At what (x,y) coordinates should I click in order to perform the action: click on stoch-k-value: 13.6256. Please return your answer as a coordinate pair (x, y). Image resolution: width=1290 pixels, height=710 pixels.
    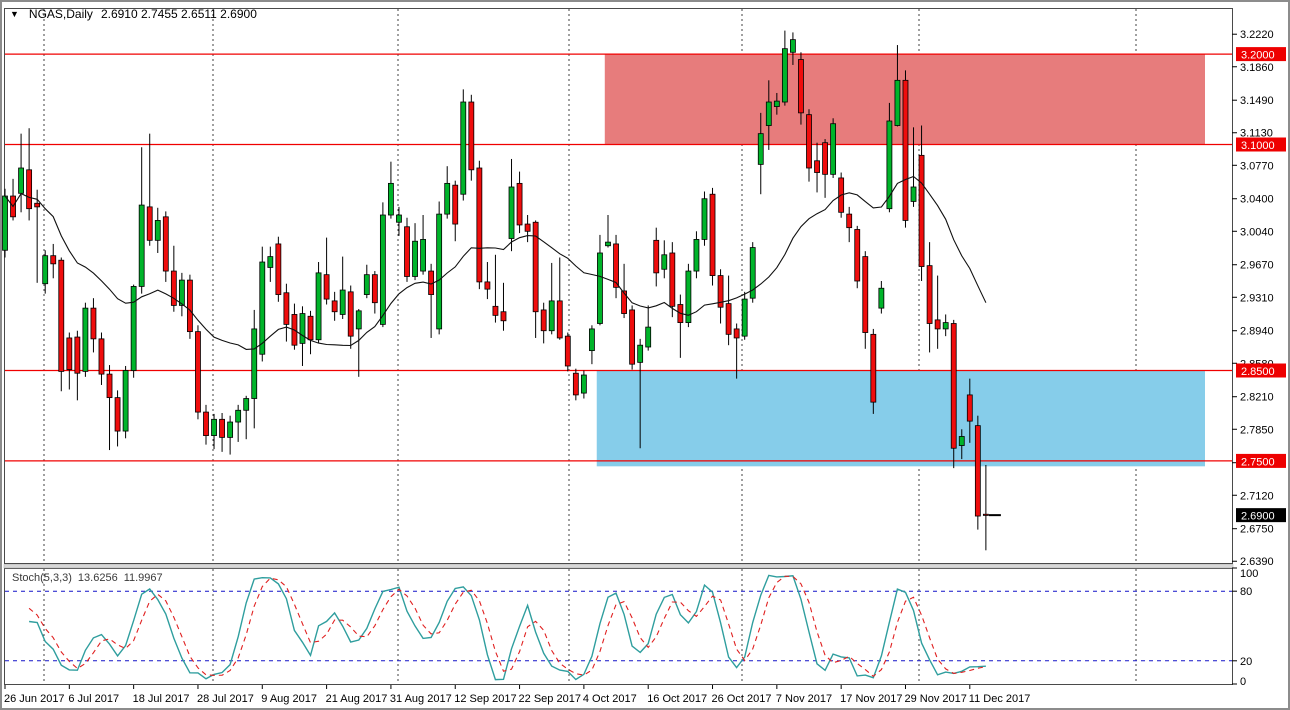
    Looking at the image, I should click on (97, 578).